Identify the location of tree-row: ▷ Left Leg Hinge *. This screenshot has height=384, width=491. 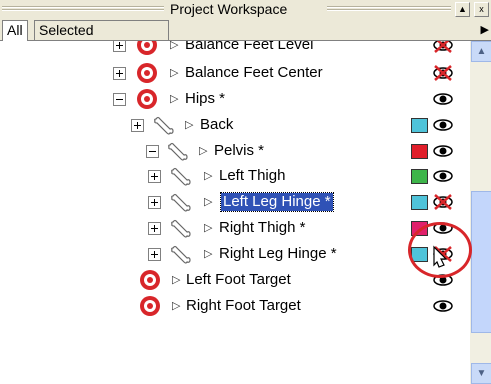
(235, 202).